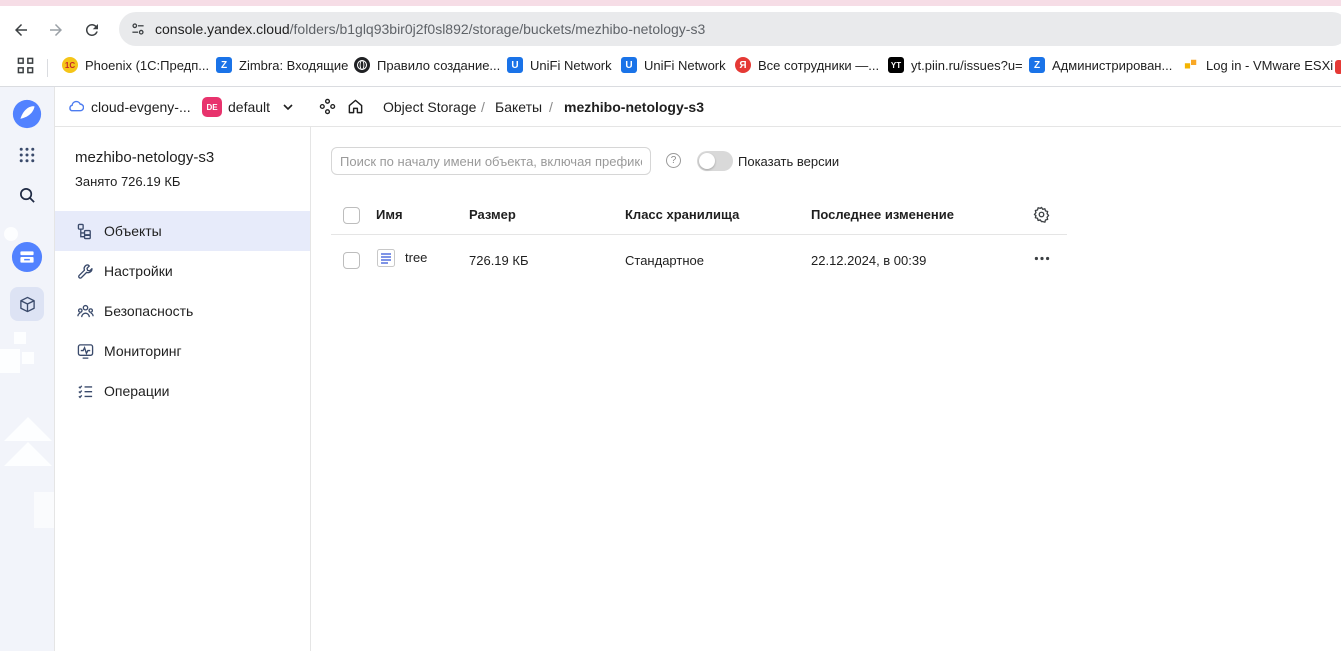 Image resolution: width=1341 pixels, height=651 pixels. I want to click on yandex-icon: Я, so click(743, 65).